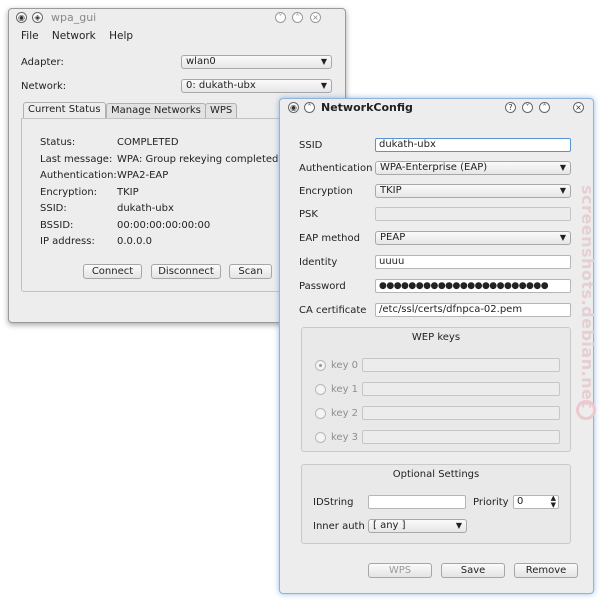 This screenshot has width=600, height=600. What do you see at coordinates (256, 62) in the screenshot?
I see `adapter-select: wlan0 ▼` at bounding box center [256, 62].